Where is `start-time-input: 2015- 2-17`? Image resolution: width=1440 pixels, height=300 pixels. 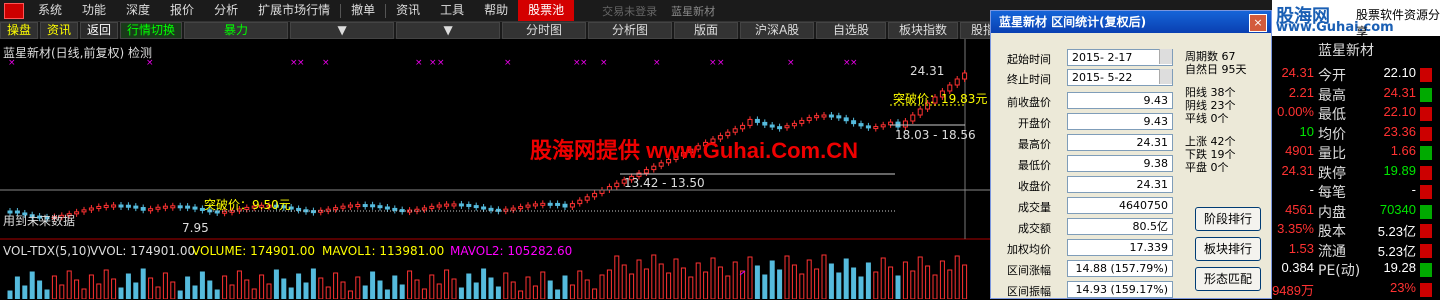 start-time-input: 2015- 2-17 is located at coordinates (1120, 57).